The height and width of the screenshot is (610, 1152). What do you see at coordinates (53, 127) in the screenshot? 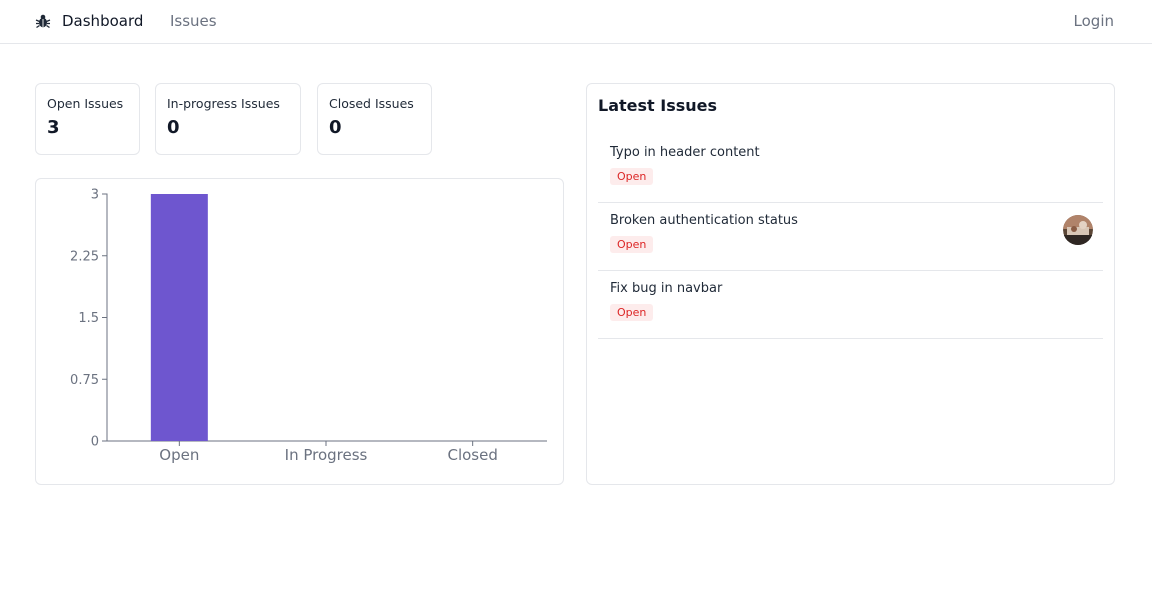
I see `stat-value: 3` at bounding box center [53, 127].